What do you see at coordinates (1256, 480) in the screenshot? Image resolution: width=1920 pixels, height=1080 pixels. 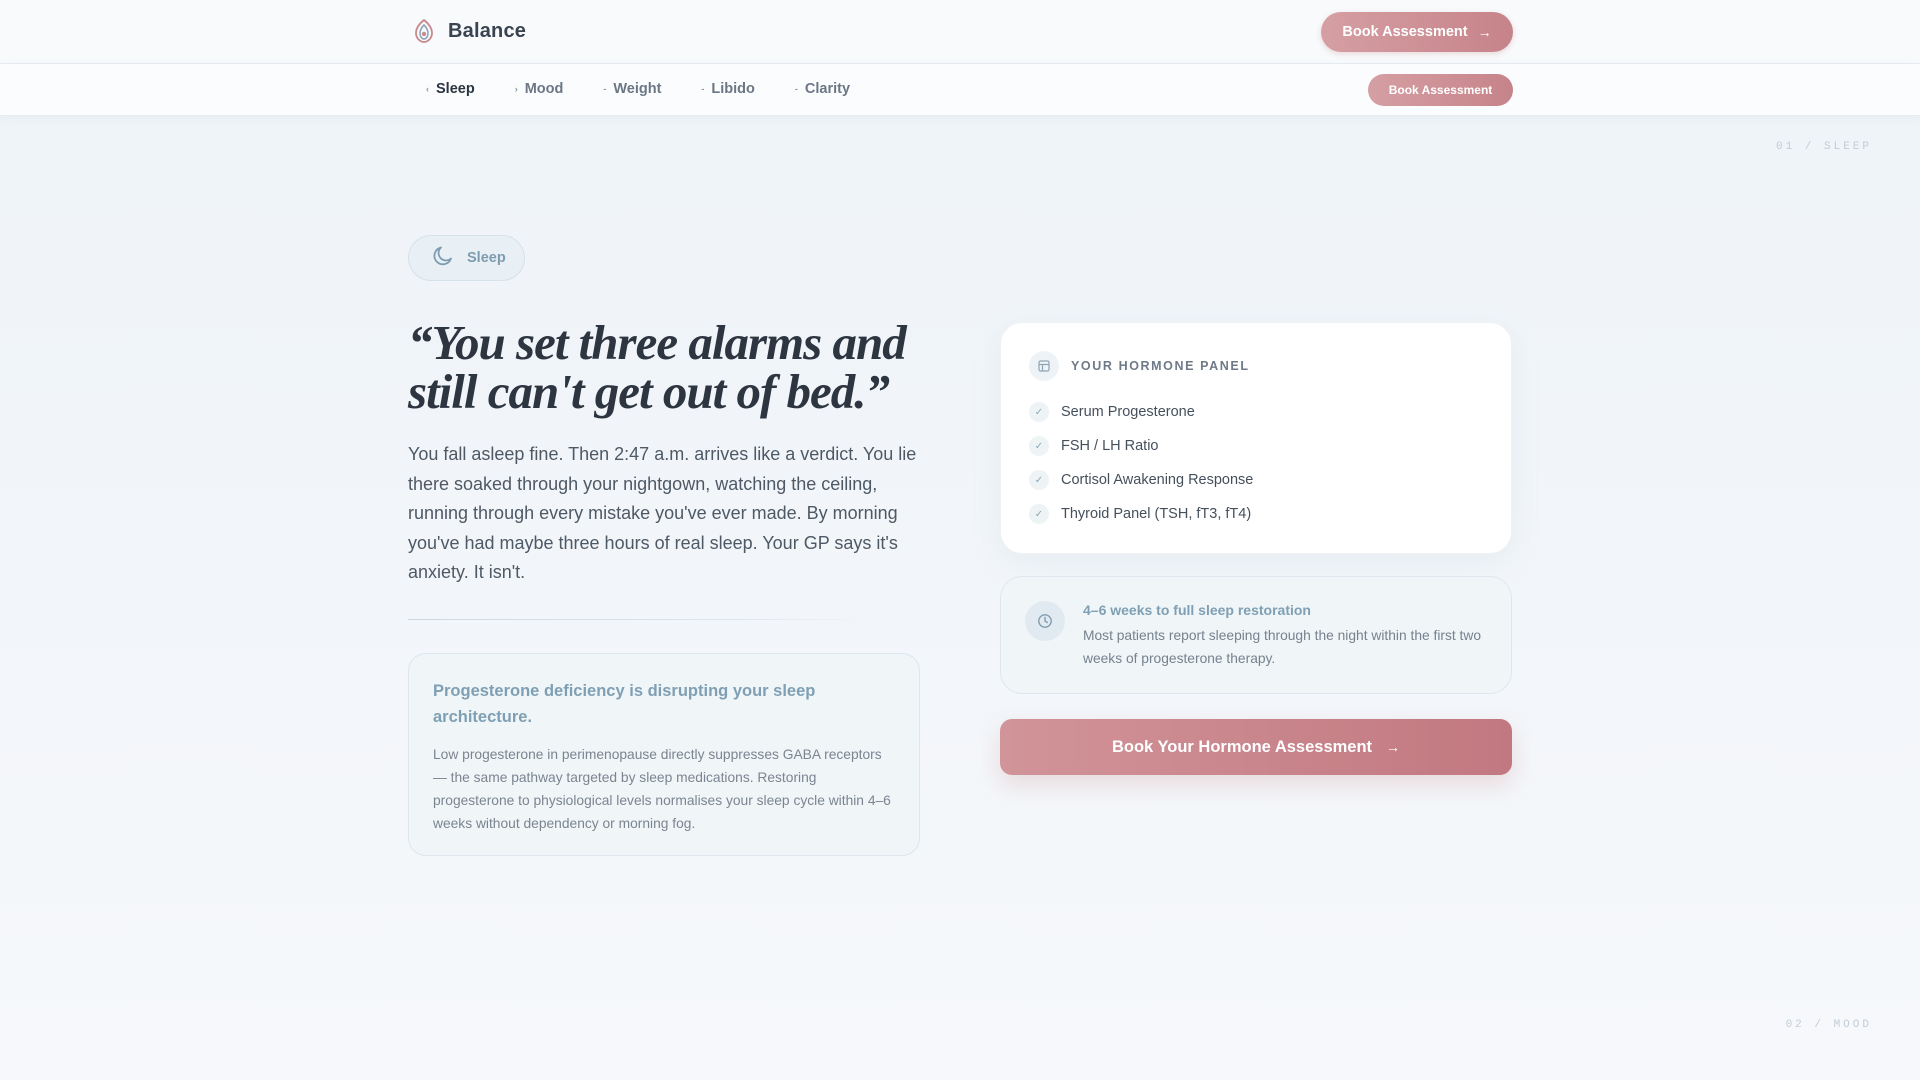 I see `panel-item: ✓ Cortisol Awakening Response` at bounding box center [1256, 480].